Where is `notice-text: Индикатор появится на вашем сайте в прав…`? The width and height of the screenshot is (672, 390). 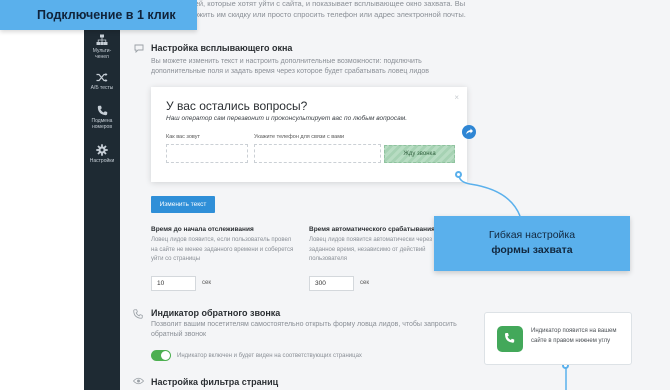 notice-text: Индикатор появится на вашем сайте в прав… is located at coordinates (574, 336).